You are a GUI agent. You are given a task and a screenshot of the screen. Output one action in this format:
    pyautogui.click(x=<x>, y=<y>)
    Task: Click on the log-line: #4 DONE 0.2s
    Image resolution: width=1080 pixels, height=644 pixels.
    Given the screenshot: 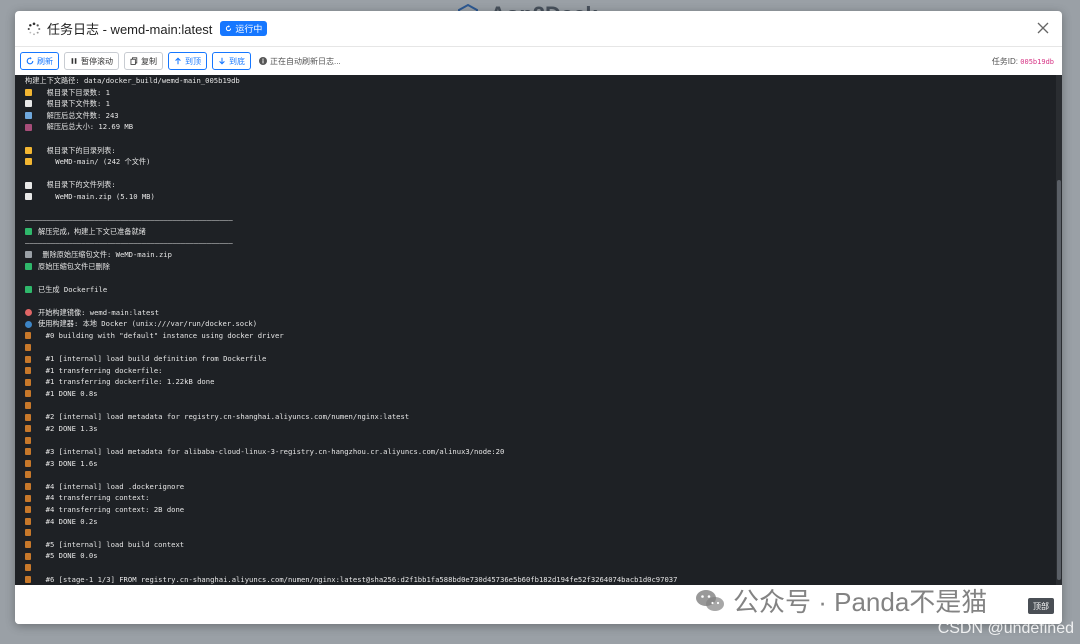 What is the action you would take?
    pyautogui.click(x=543, y=522)
    